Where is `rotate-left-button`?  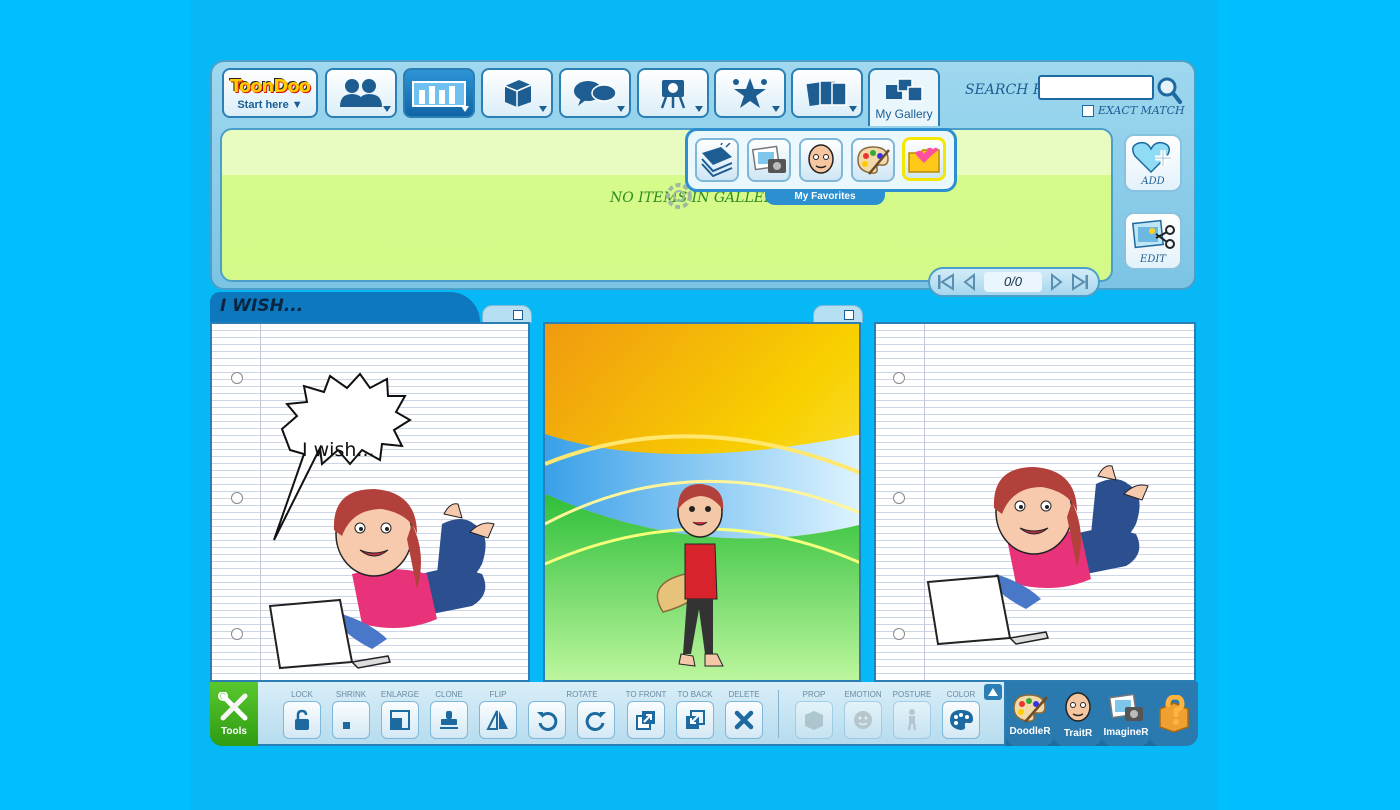
rotate-left-button is located at coordinates (547, 720).